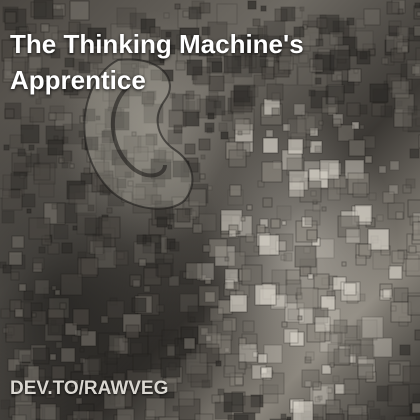 Image resolution: width=420 pixels, height=420 pixels. Describe the element at coordinates (89, 388) in the screenshot. I see `source-url: DEV.TO/RAWVEG` at that location.